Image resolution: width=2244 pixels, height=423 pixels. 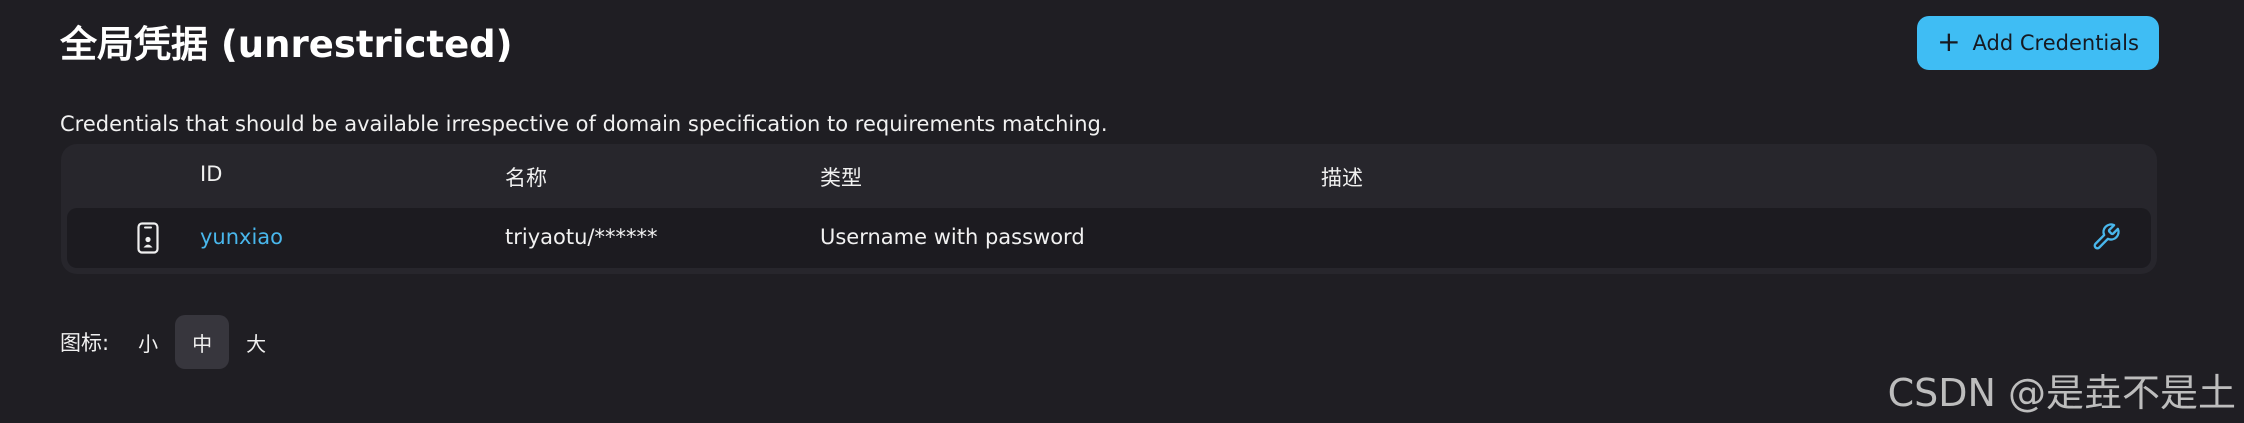 I want to click on page-header: 全局凭据 (unrestricted) + Add Credentials, so click(x=1109, y=46).